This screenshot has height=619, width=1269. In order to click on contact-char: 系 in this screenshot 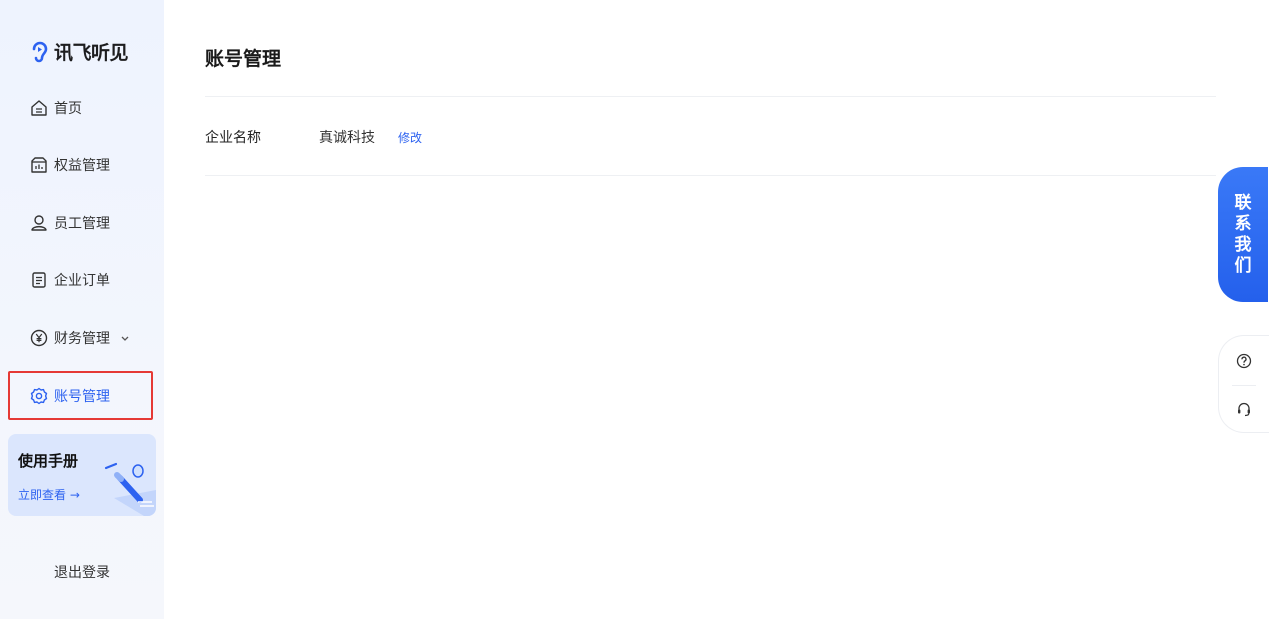, I will do `click(1243, 223)`.